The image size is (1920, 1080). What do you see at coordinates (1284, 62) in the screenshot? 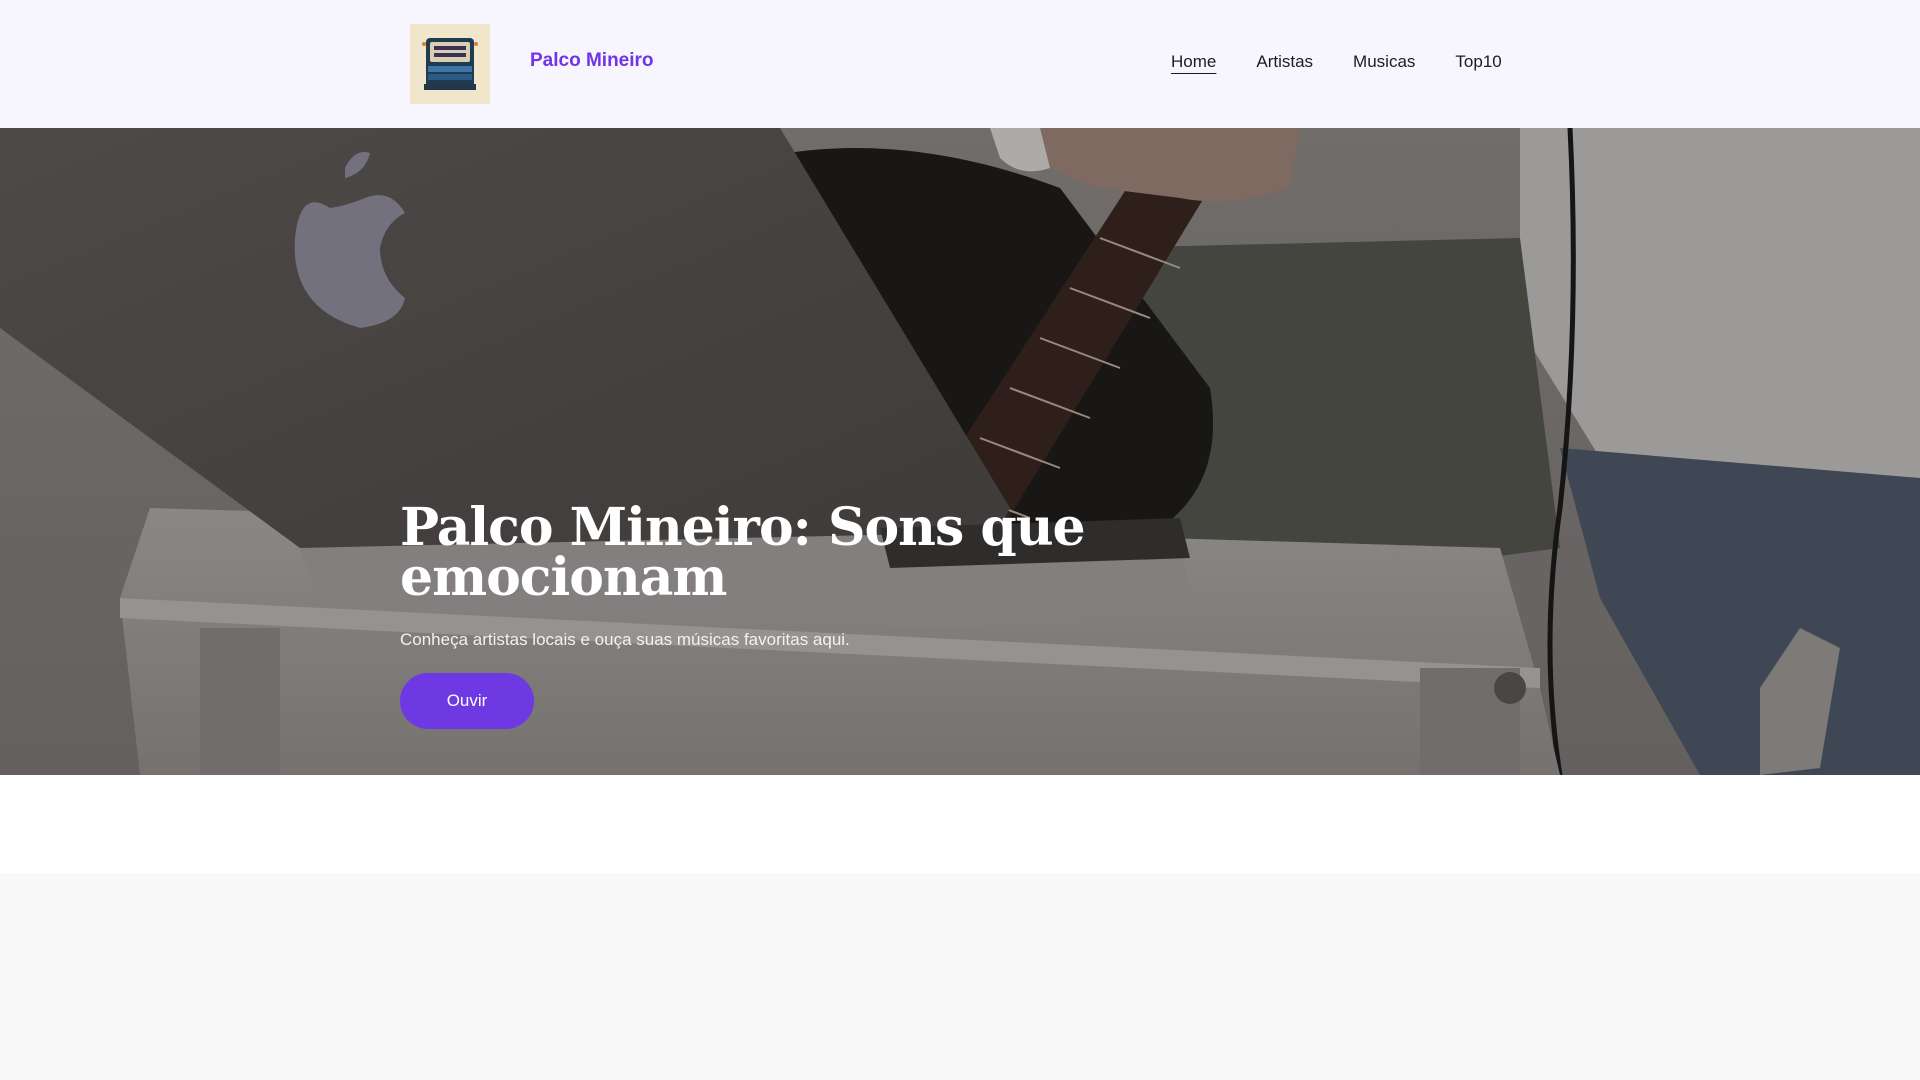
I see `nav-artistas: Artistas` at bounding box center [1284, 62].